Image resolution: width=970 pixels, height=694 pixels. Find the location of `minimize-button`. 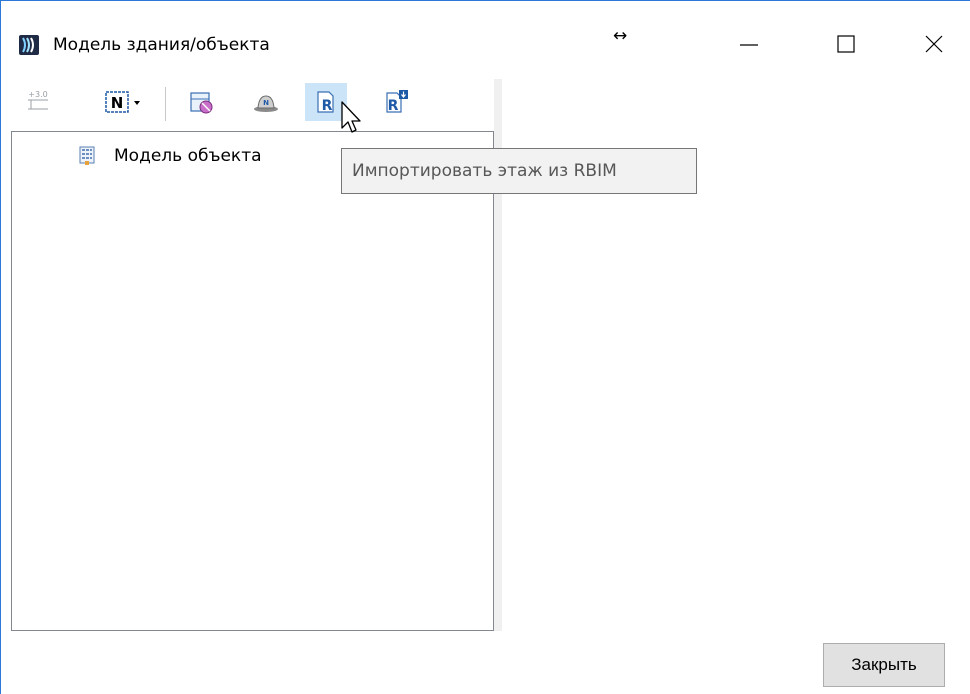

minimize-button is located at coordinates (749, 45).